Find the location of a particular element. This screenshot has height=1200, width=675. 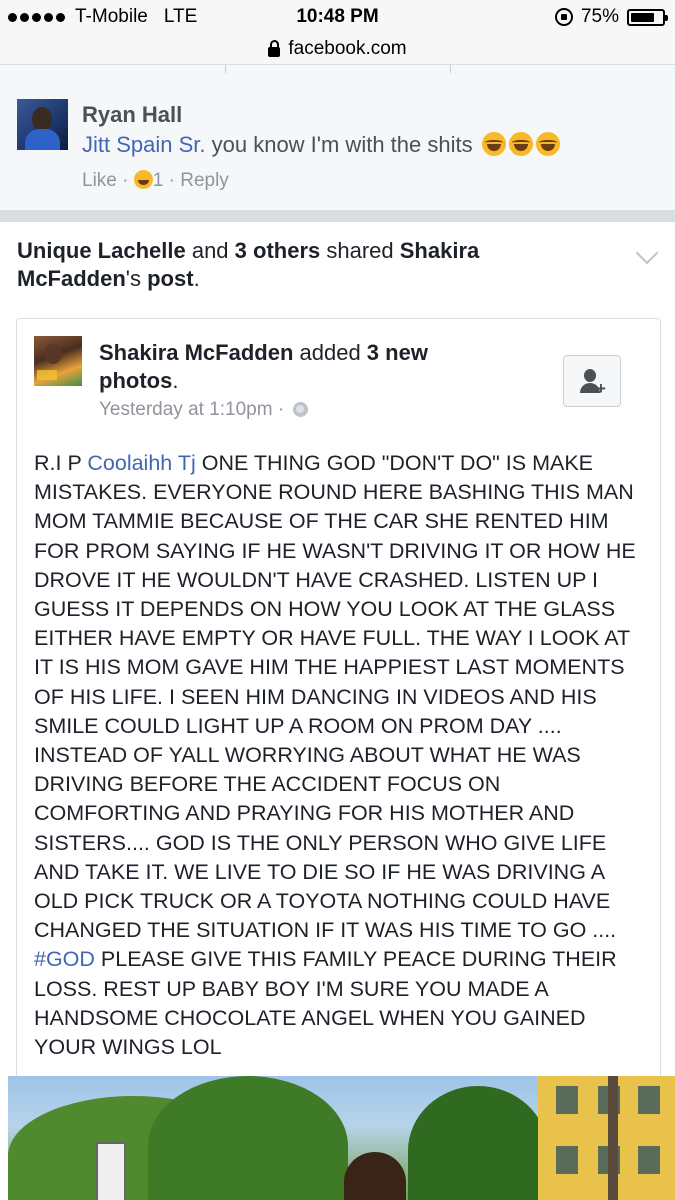

post-photo is located at coordinates (341, 1138).